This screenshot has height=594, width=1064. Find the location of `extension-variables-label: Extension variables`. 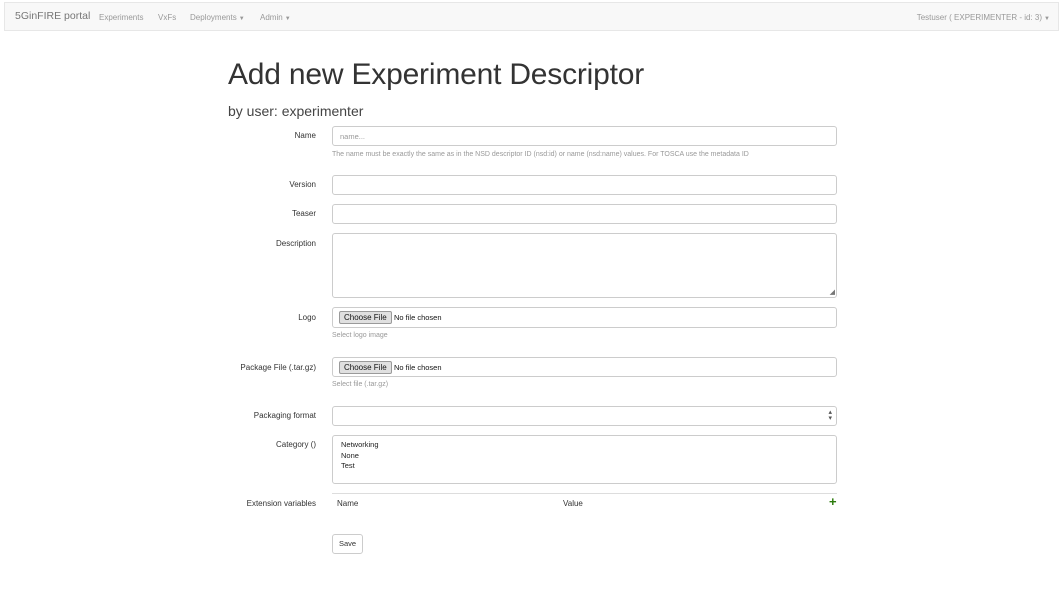

extension-variables-label: Extension variables is located at coordinates (281, 503).